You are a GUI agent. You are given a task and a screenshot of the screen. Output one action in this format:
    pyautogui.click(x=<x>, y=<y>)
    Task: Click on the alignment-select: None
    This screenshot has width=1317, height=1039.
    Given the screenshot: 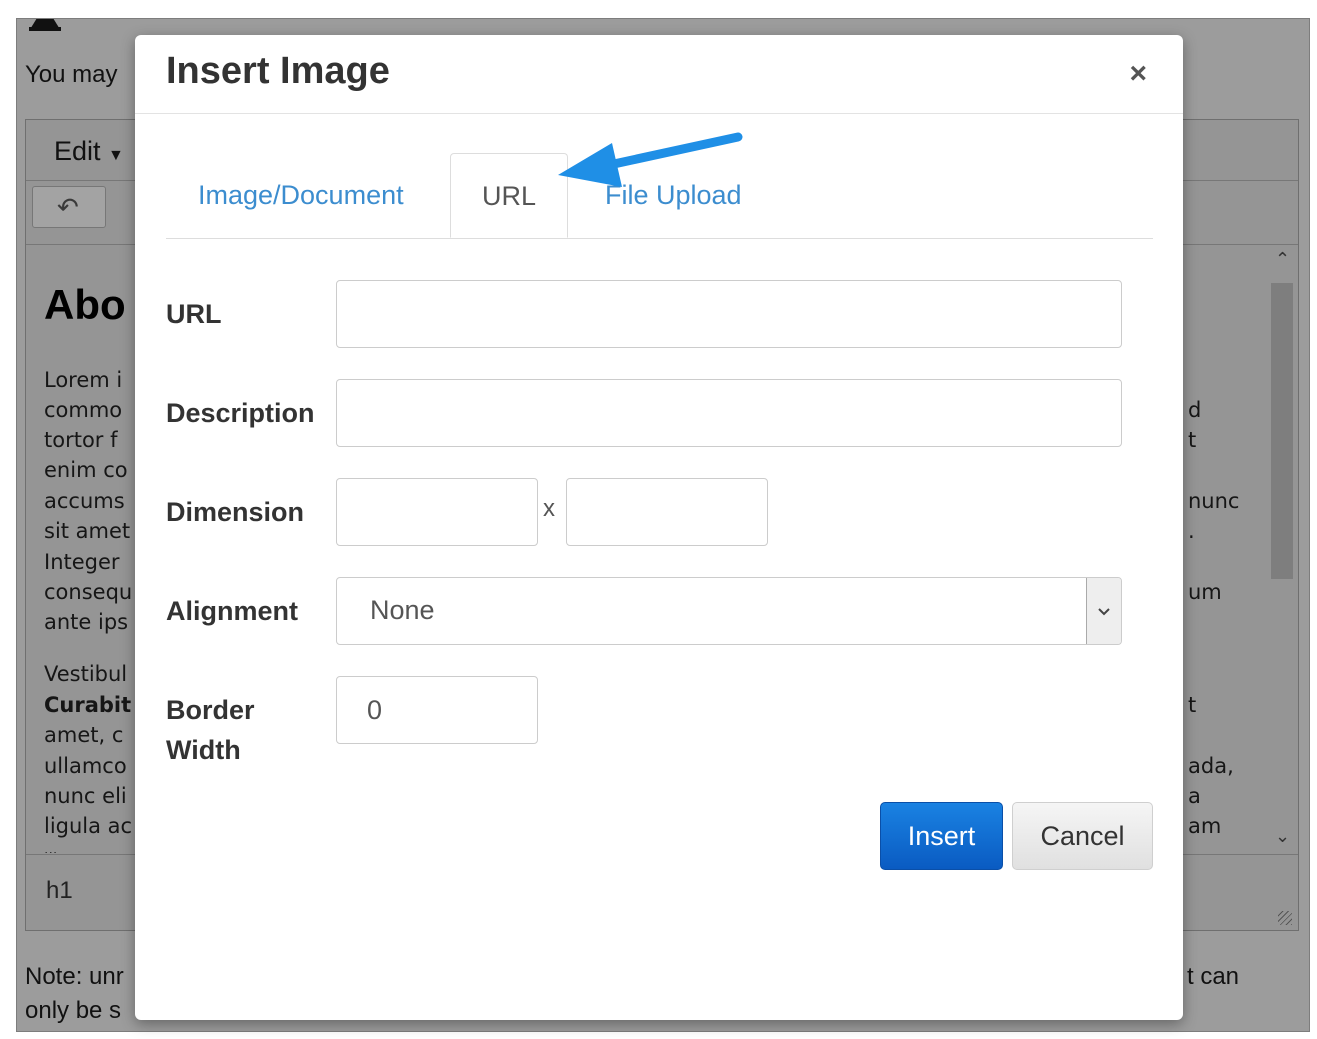 What is the action you would take?
    pyautogui.click(x=729, y=611)
    